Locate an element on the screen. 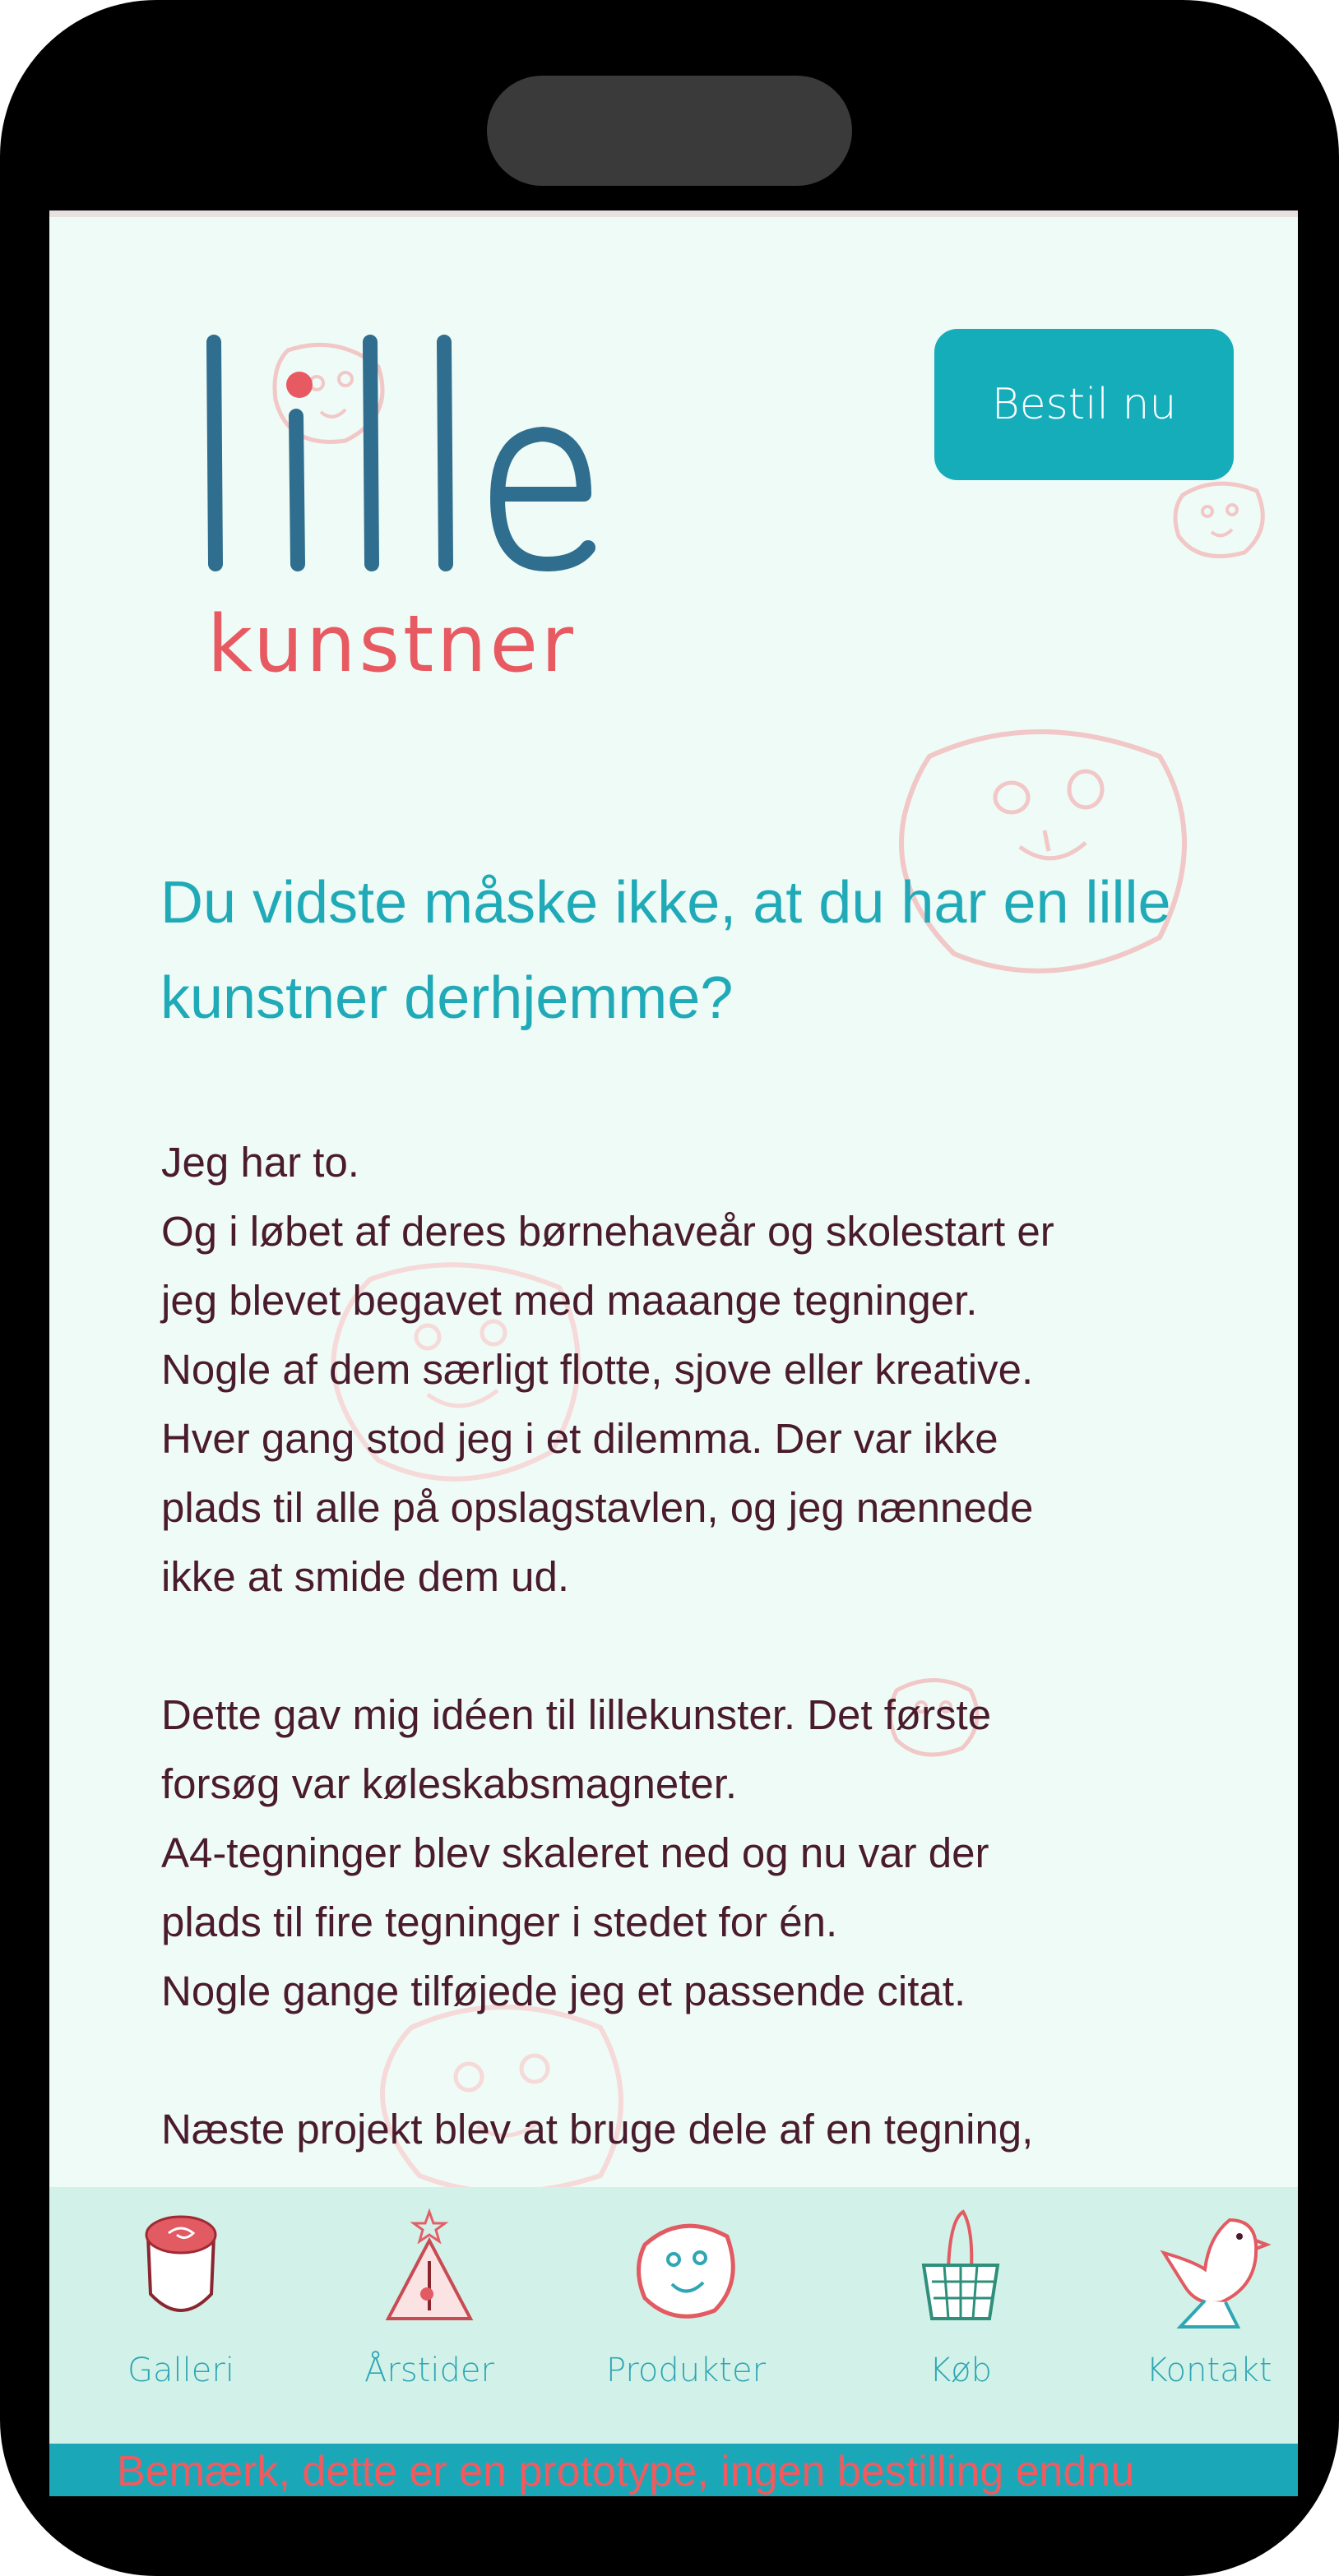  nav-label: Produkter is located at coordinates (686, 2370).